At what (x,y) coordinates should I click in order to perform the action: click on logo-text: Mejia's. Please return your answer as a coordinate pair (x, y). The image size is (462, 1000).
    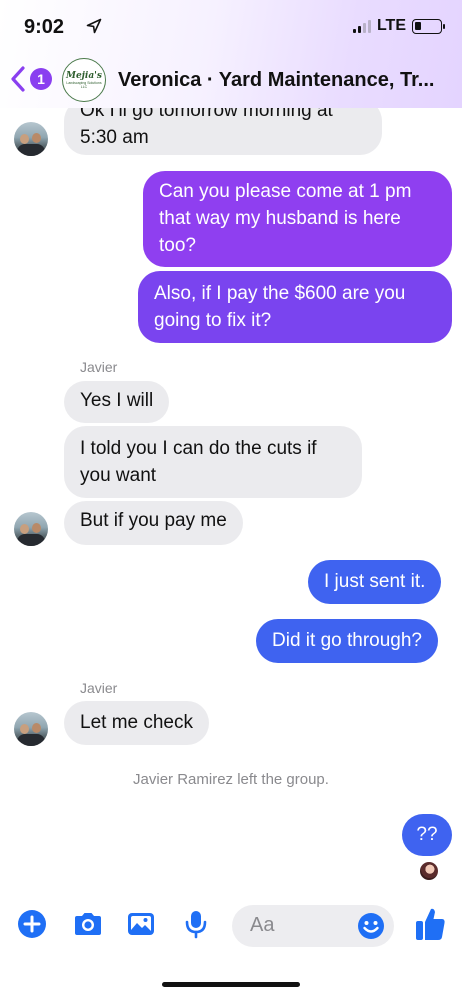
    Looking at the image, I should click on (84, 75).